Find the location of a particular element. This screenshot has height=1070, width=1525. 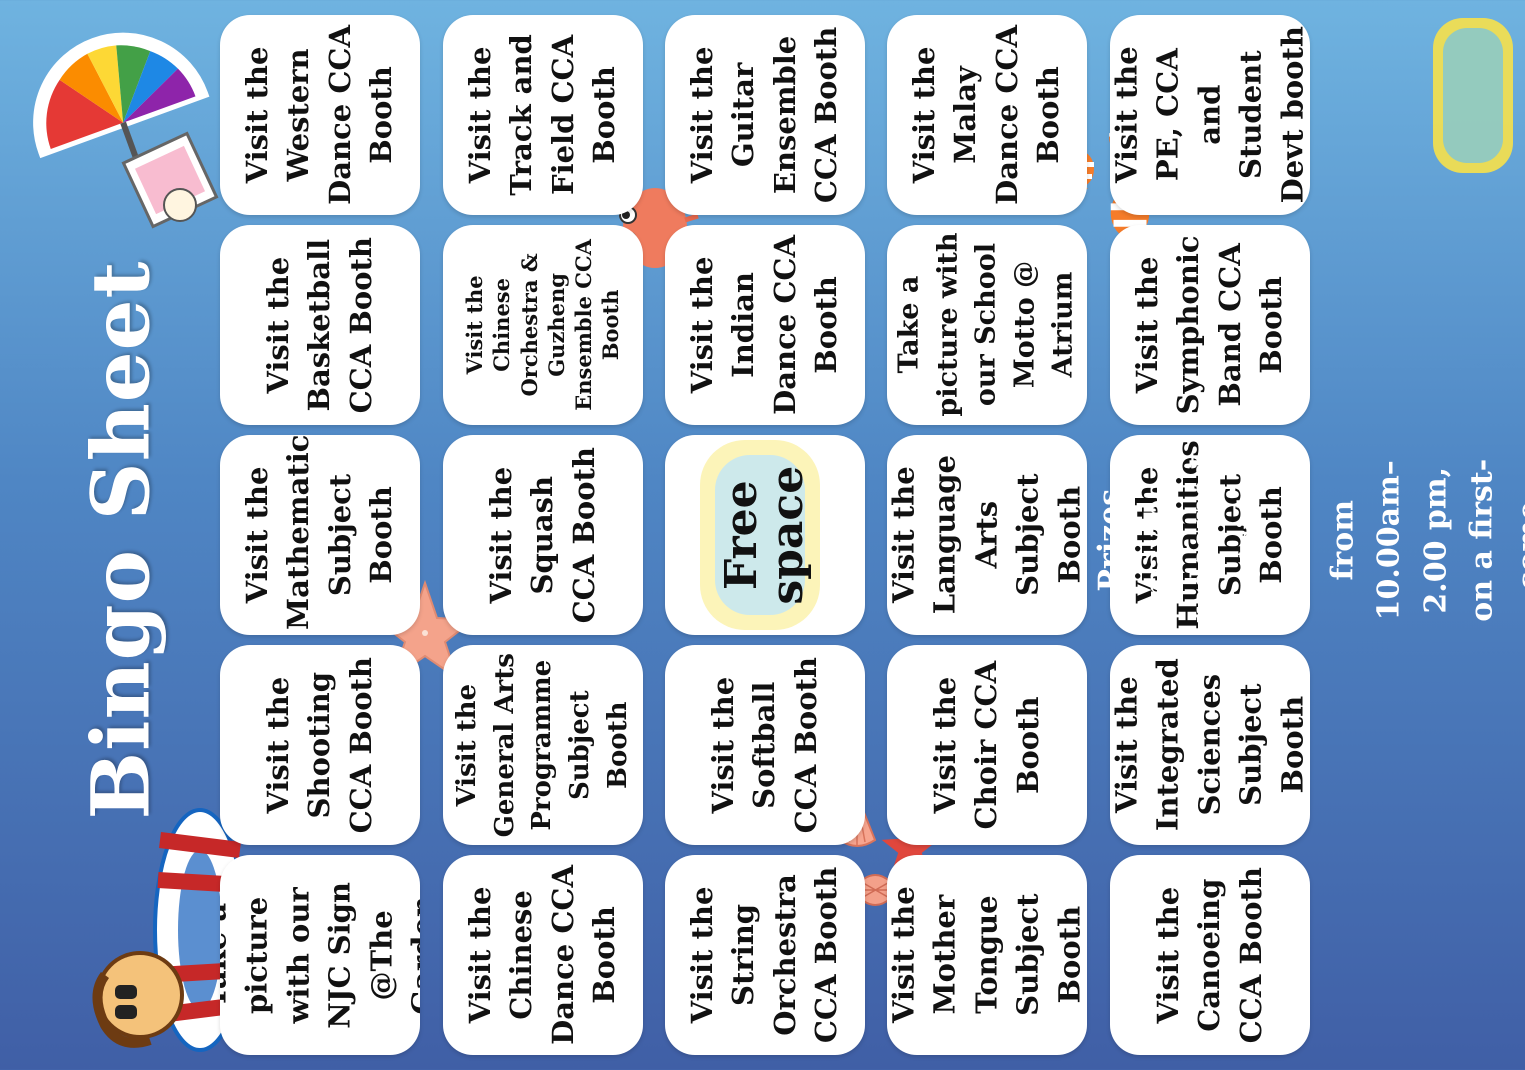

bingo-cell-r0-c1: Visit the Track and Field CCA Booth is located at coordinates (543, 115).